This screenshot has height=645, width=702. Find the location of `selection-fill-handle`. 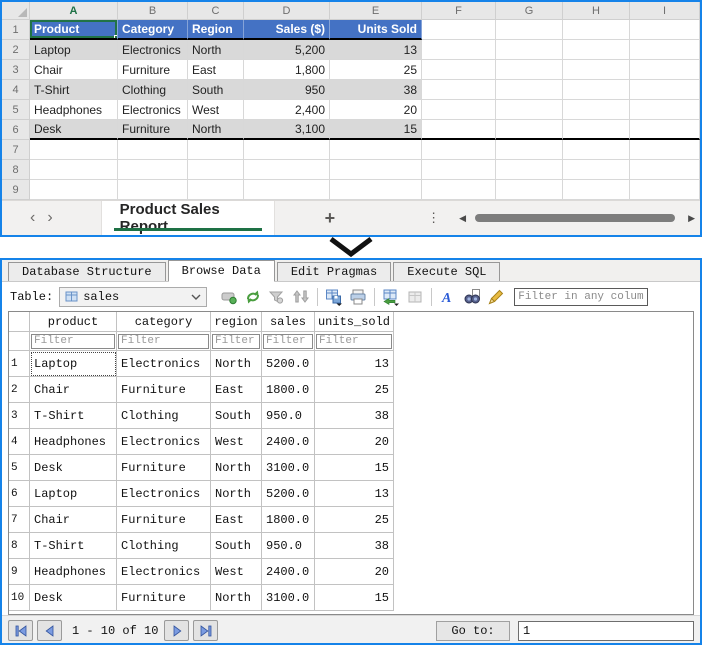

selection-fill-handle is located at coordinates (115, 36).